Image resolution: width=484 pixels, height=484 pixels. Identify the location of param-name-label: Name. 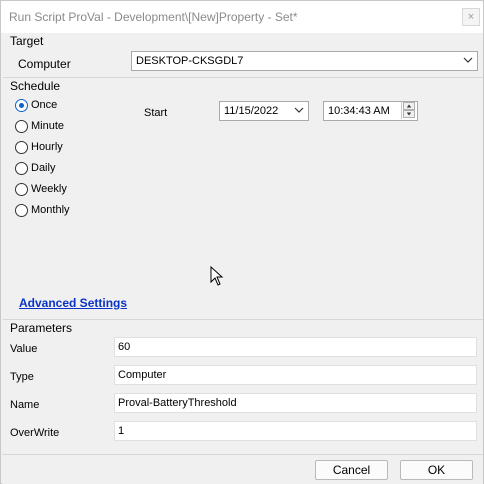
(25, 405).